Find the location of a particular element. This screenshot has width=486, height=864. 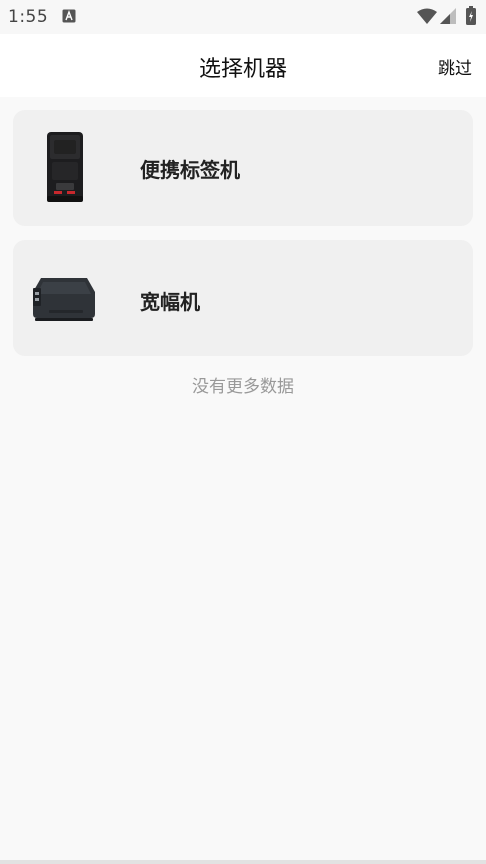

device-card-wide-format-printer: 宽幅机 is located at coordinates (243, 298).